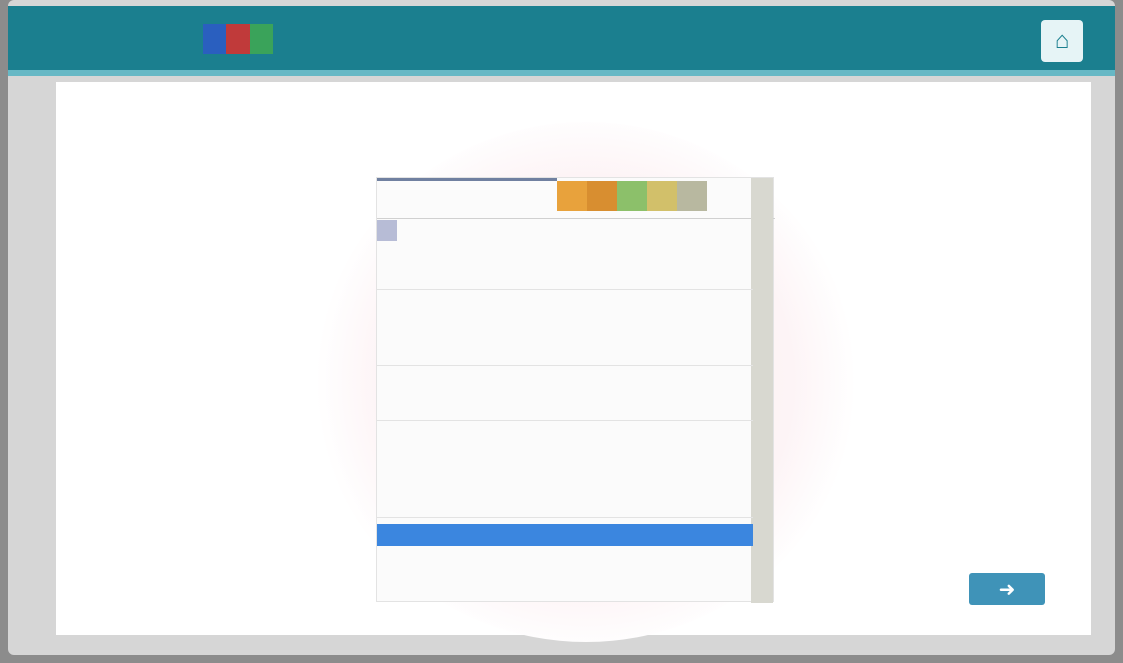 Image resolution: width=1123 pixels, height=663 pixels. What do you see at coordinates (387, 230) in the screenshot?
I see `row-marker` at bounding box center [387, 230].